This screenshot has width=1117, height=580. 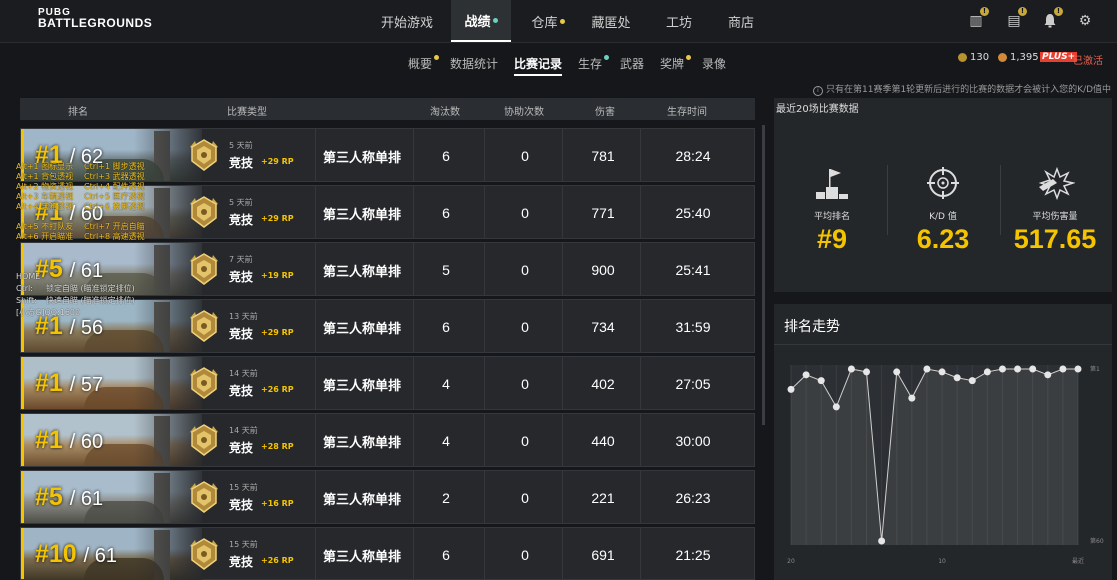 What do you see at coordinates (387, 383) in the screenshot?
I see `table-row: #1 / 57 14 天前 竞技 +26 RP 第三人称单排 4 0 402 27:05` at bounding box center [387, 383].